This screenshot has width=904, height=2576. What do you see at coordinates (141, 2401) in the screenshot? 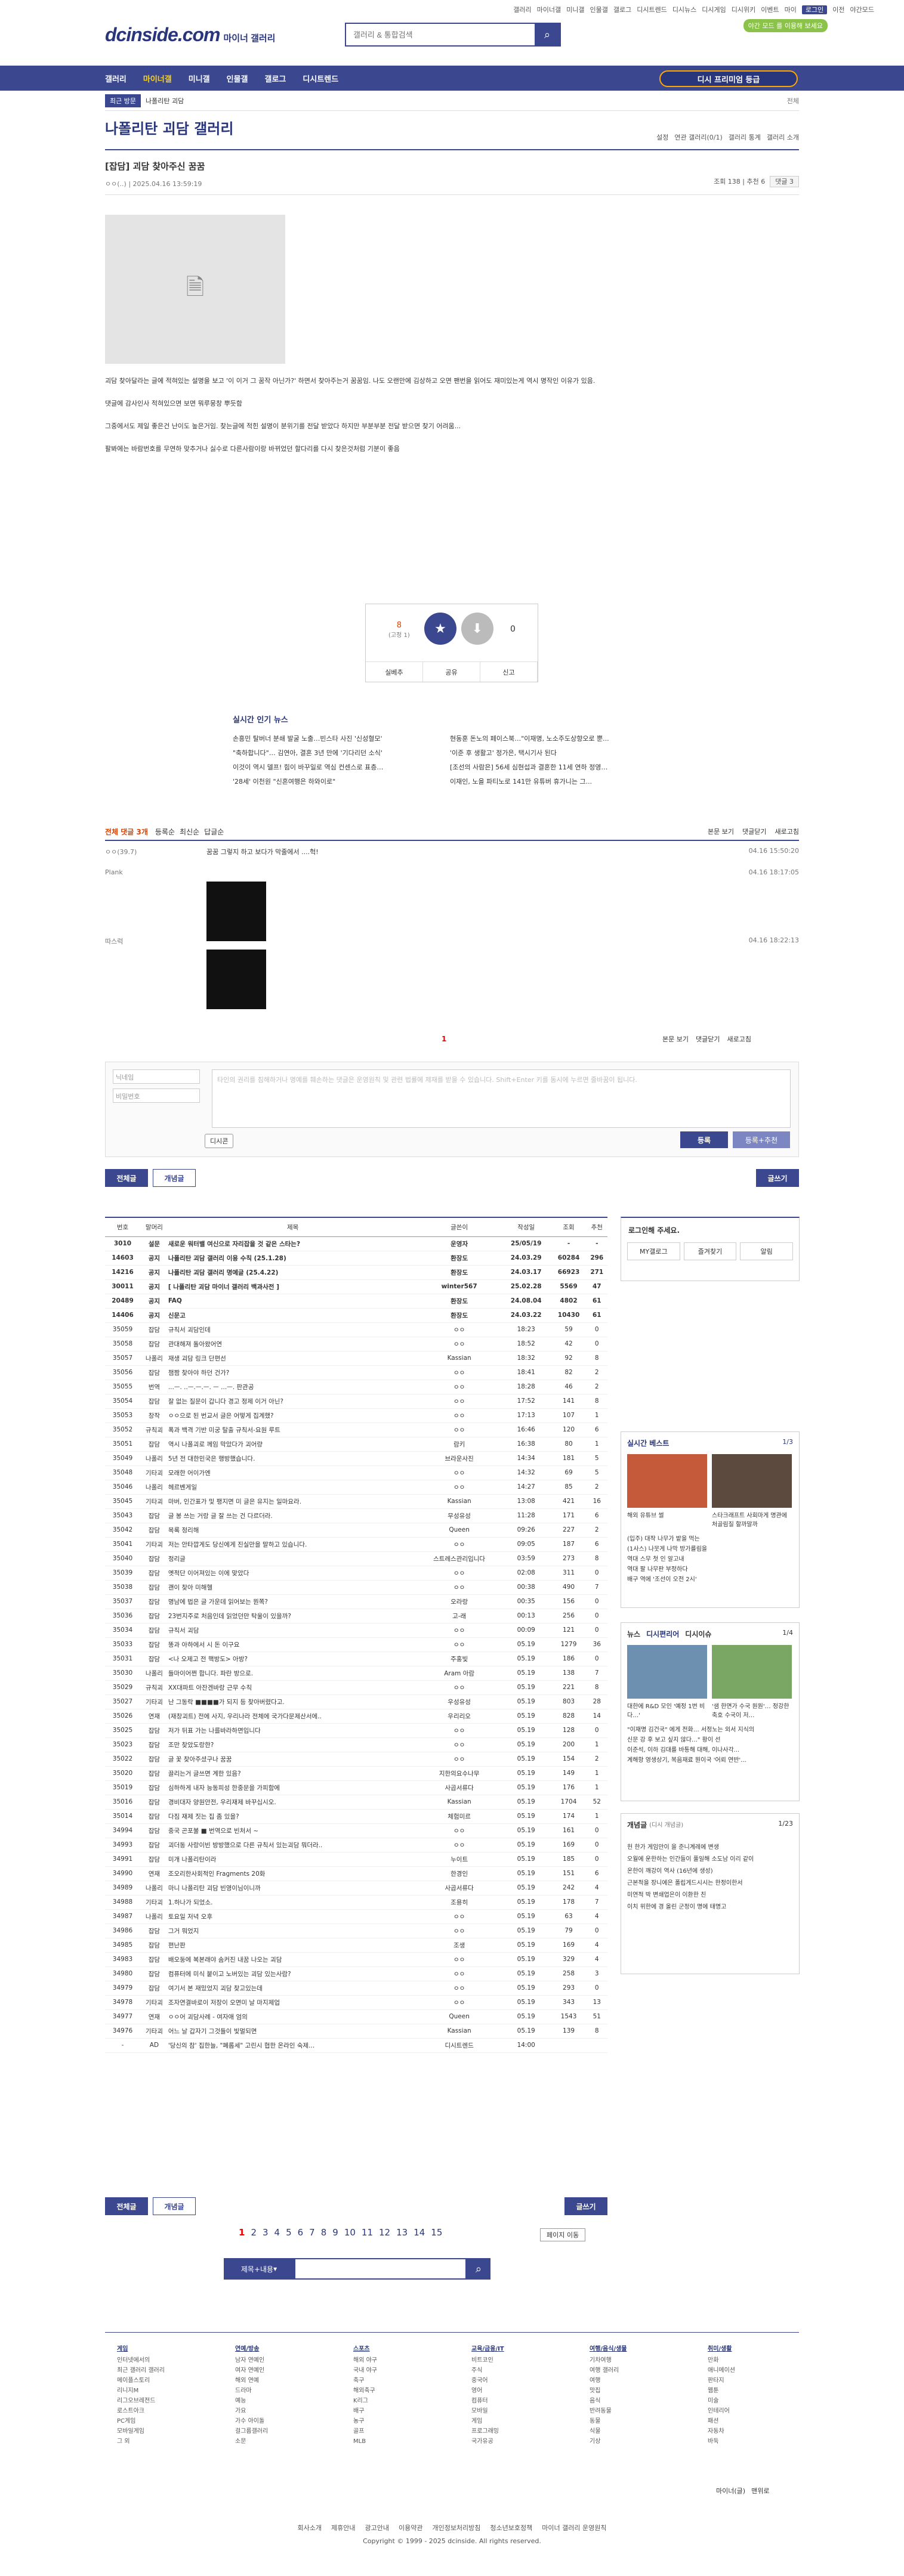
I see `footer-category-item: 리그오브레전드` at bounding box center [141, 2401].